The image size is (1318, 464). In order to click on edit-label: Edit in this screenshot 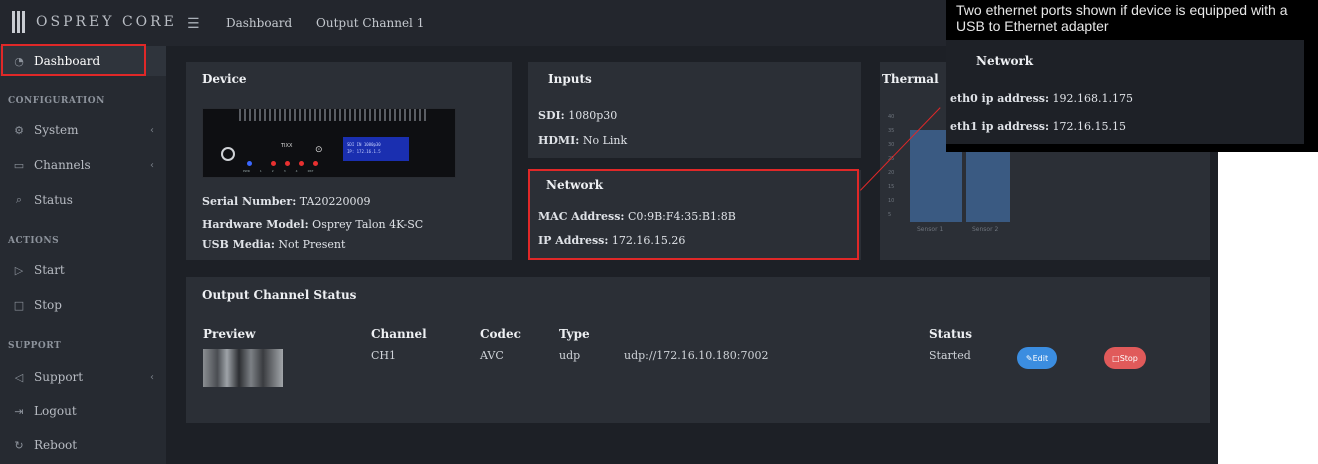, I will do `click(1040, 358)`.